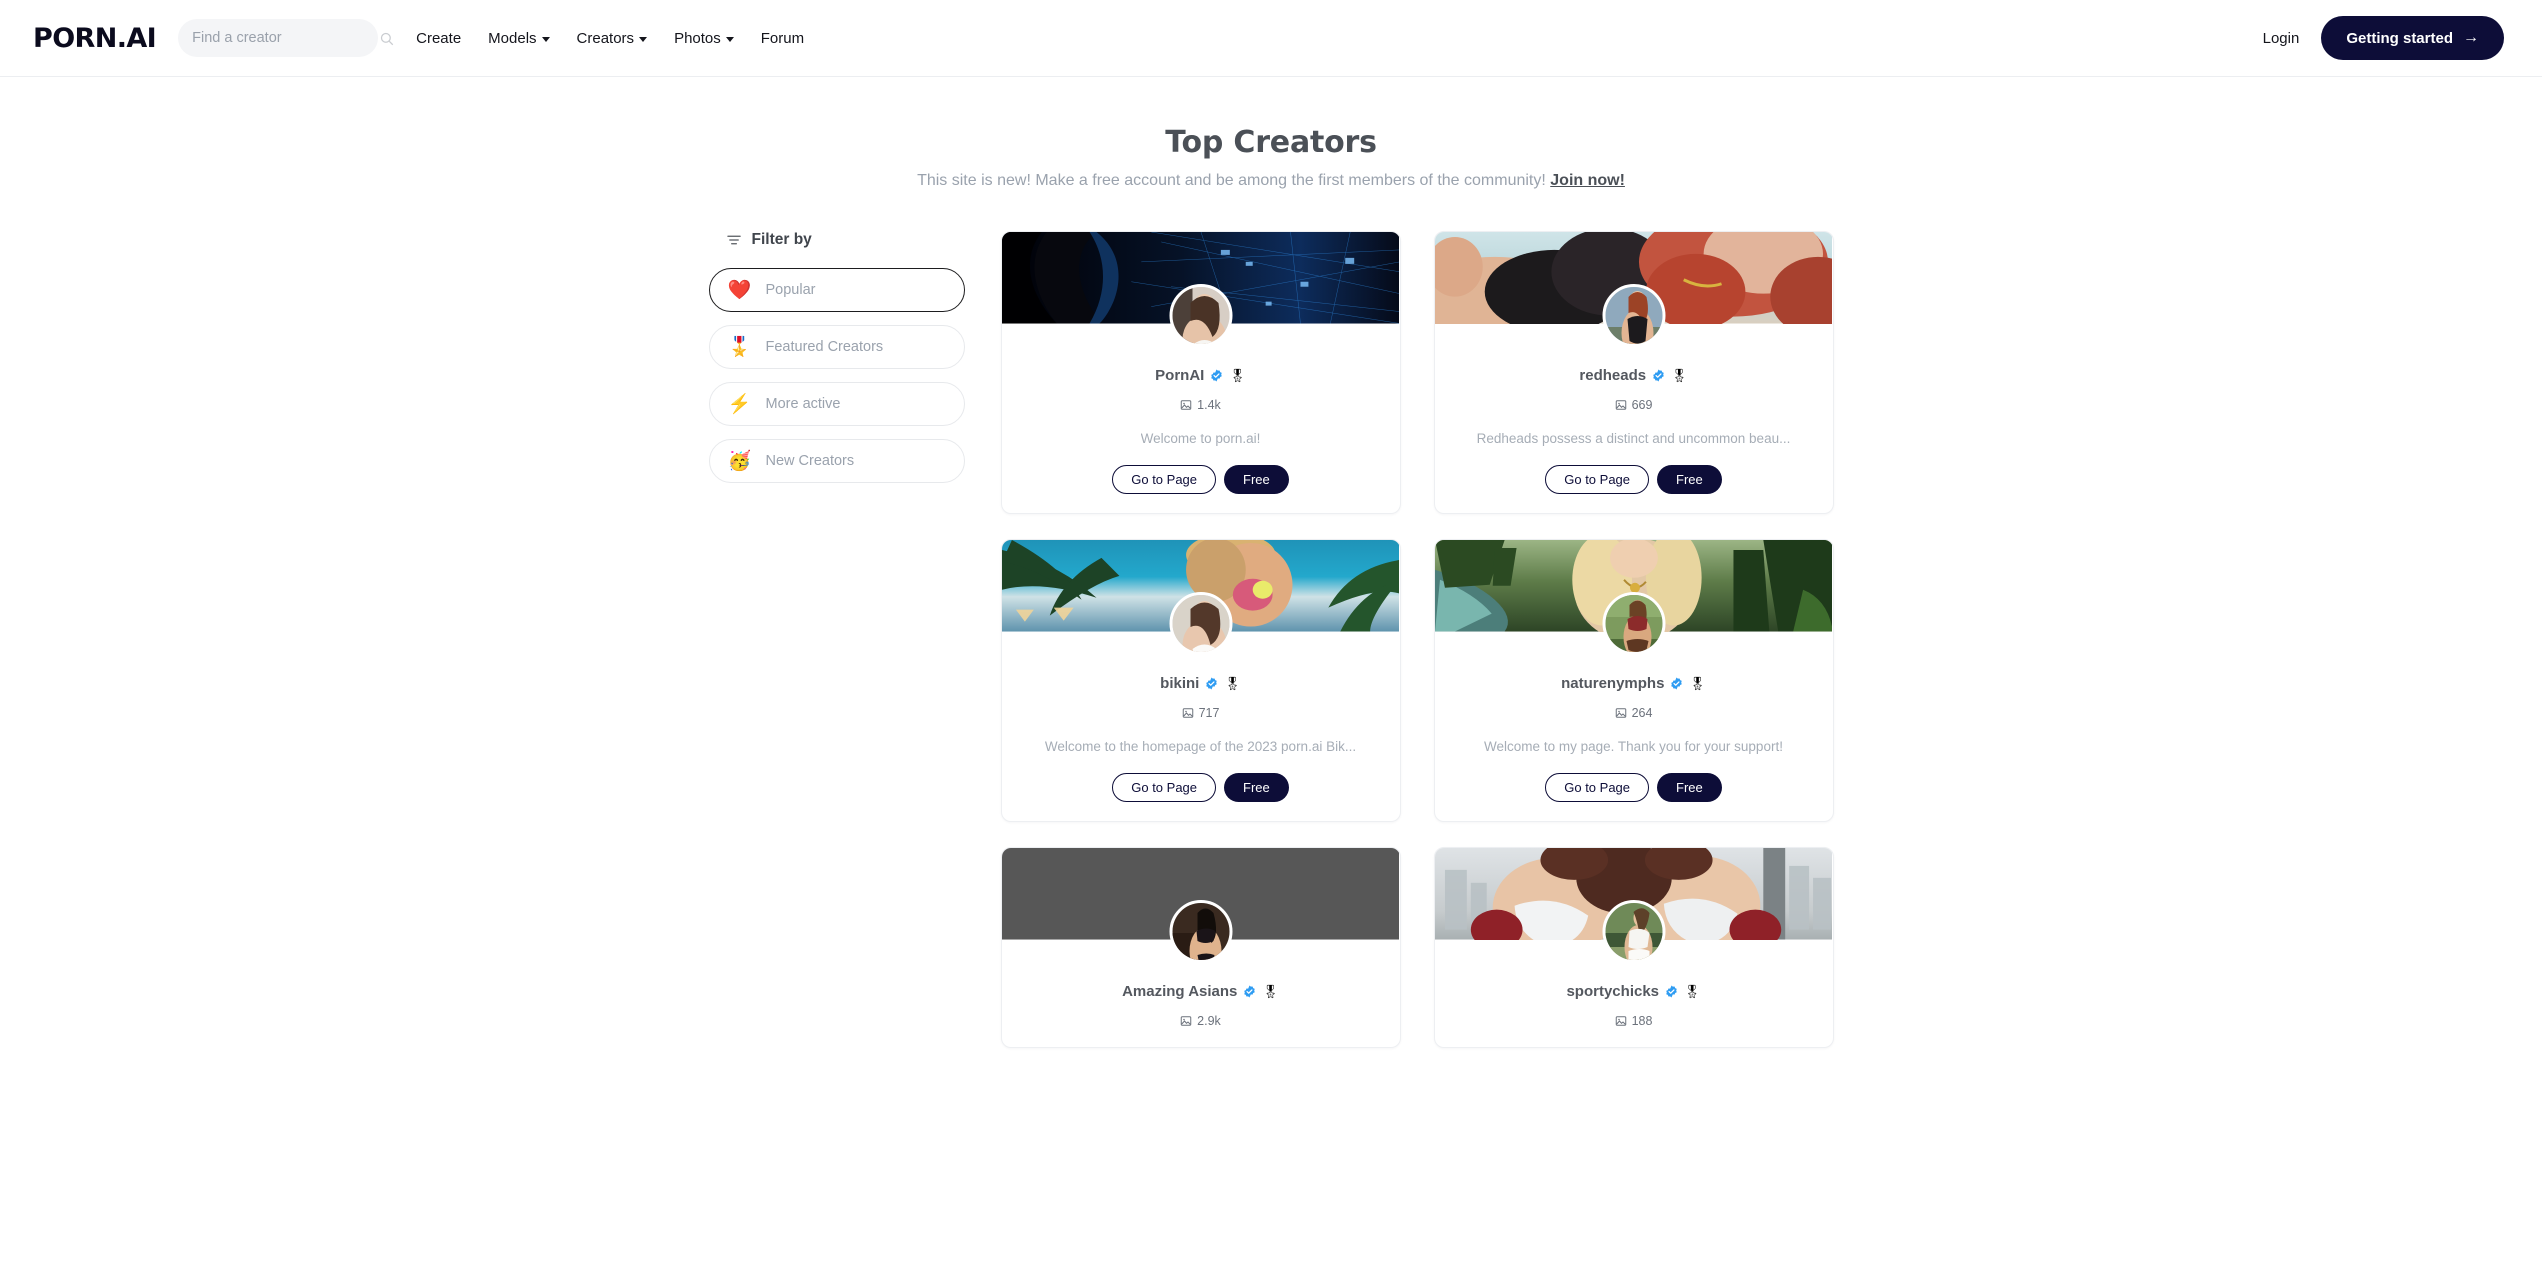 This screenshot has width=2542, height=1266. Describe the element at coordinates (95, 38) in the screenshot. I see `site-logo: PORN.AI` at that location.